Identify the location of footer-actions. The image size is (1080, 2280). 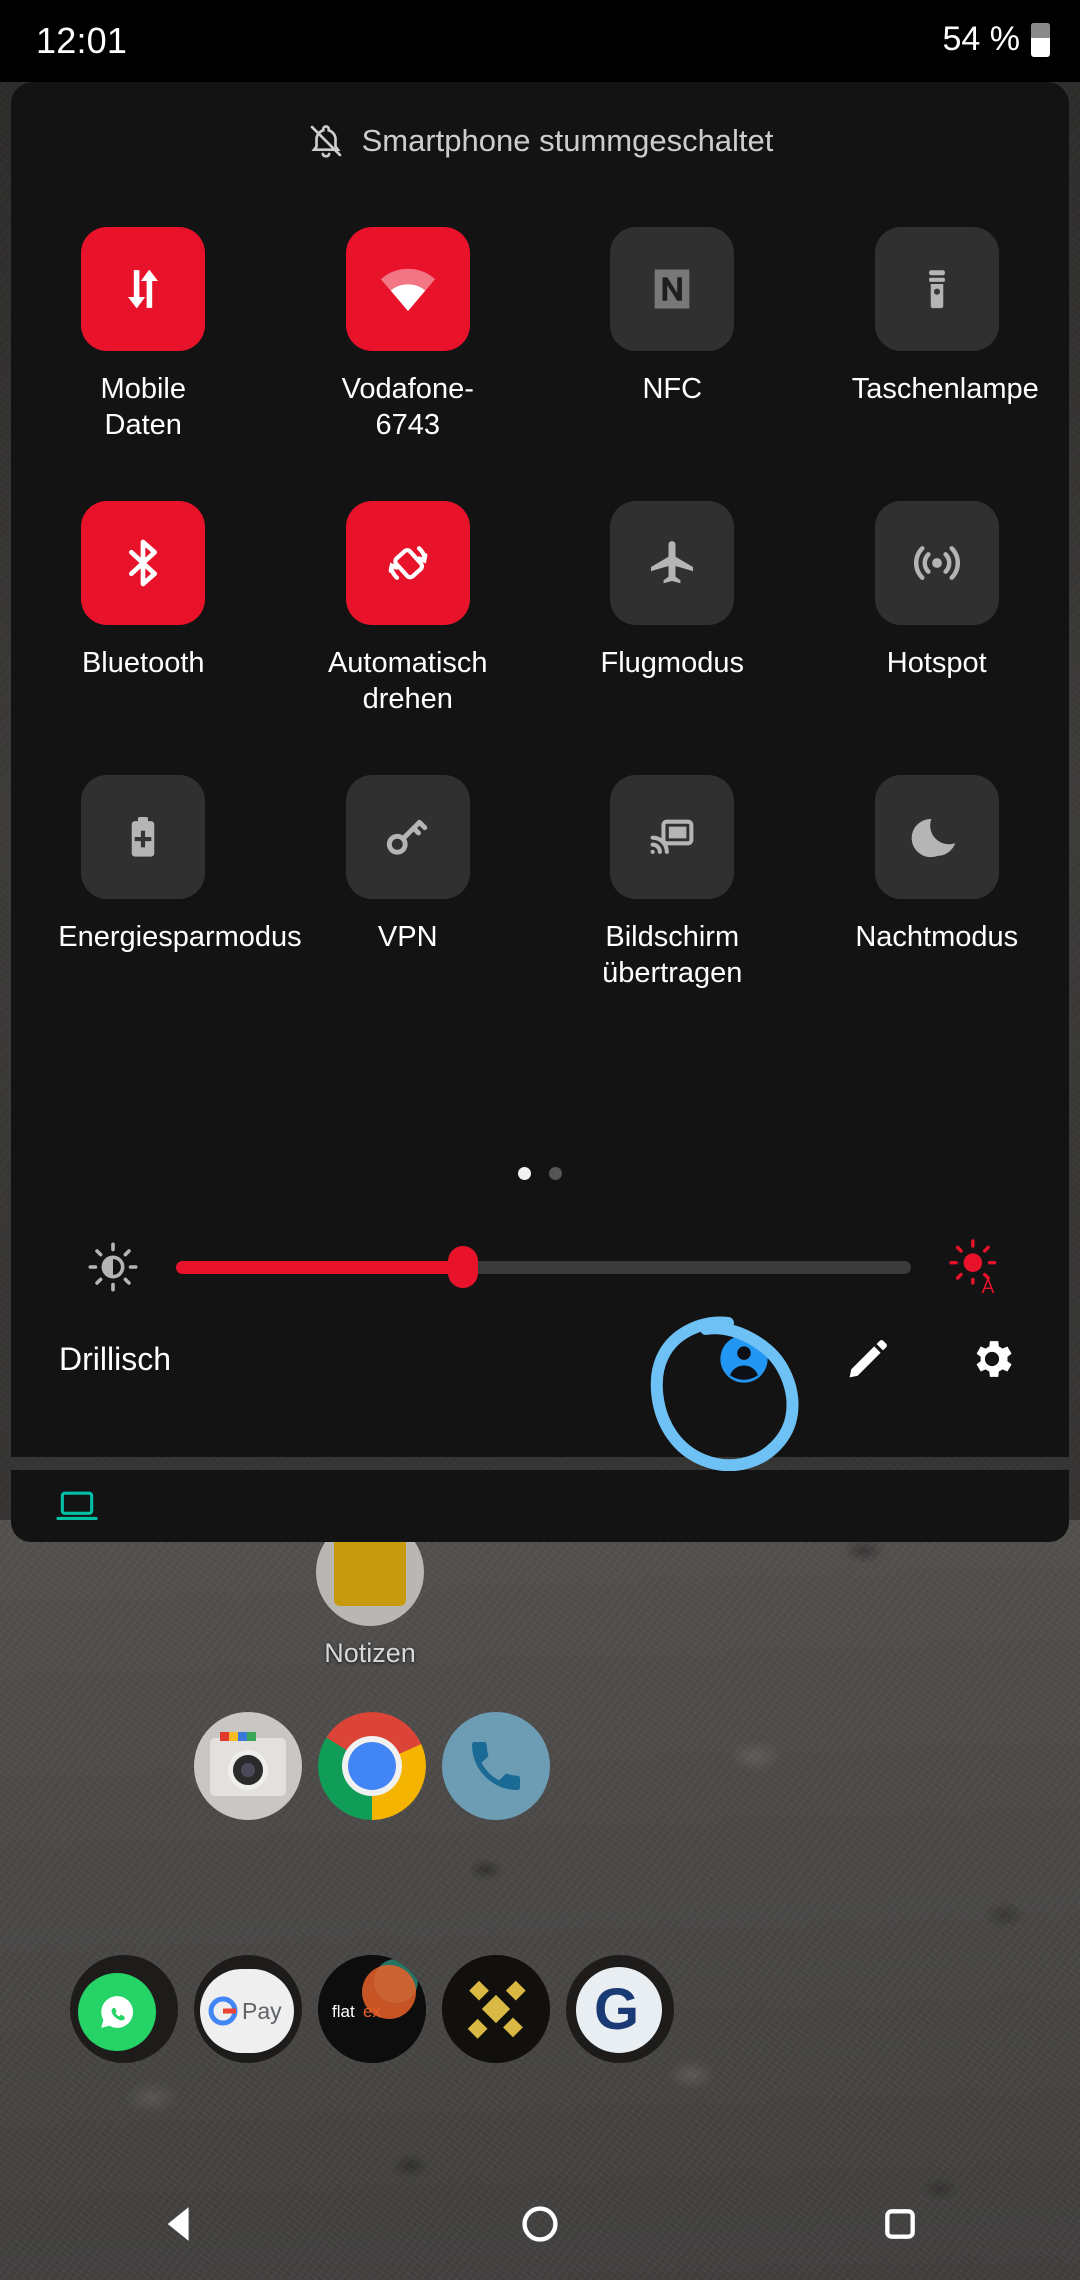
(868, 1359).